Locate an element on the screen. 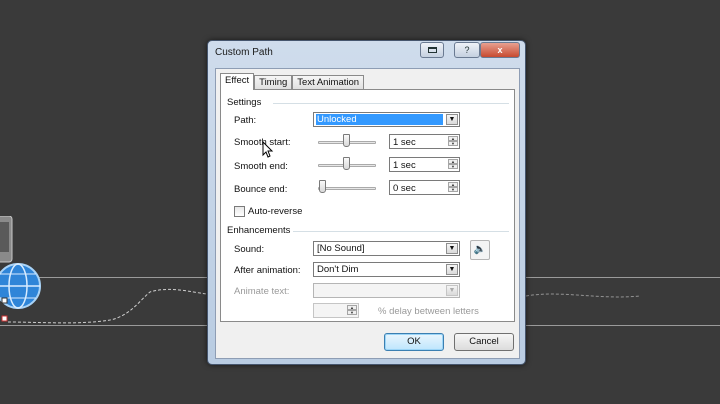 This screenshot has height=404, width=720. restore-icon is located at coordinates (432, 50).